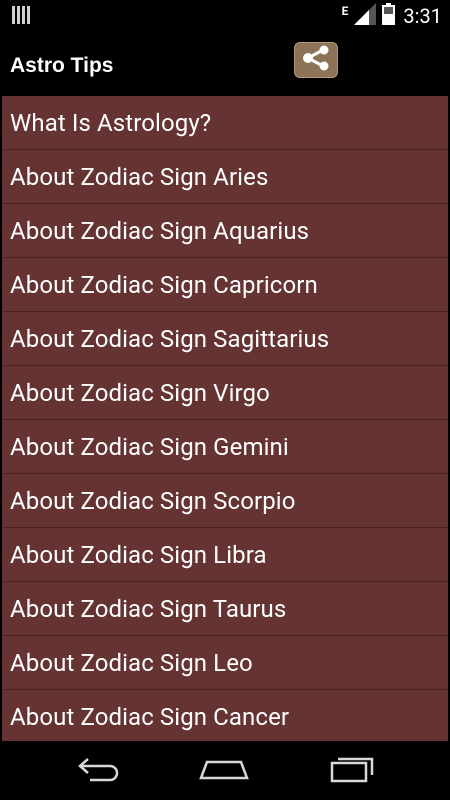  I want to click on list-item: About Zodiac Sign Cancer, so click(225, 715).